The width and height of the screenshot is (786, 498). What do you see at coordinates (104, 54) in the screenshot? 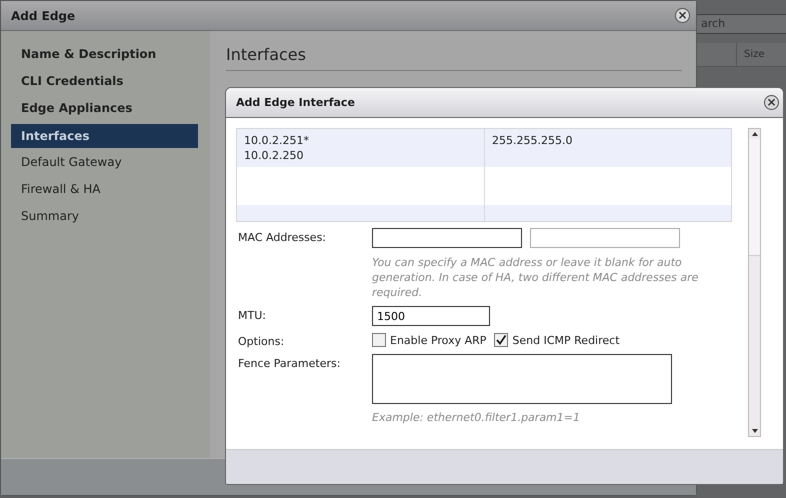
I see `sidebar-item: Name & Description` at bounding box center [104, 54].